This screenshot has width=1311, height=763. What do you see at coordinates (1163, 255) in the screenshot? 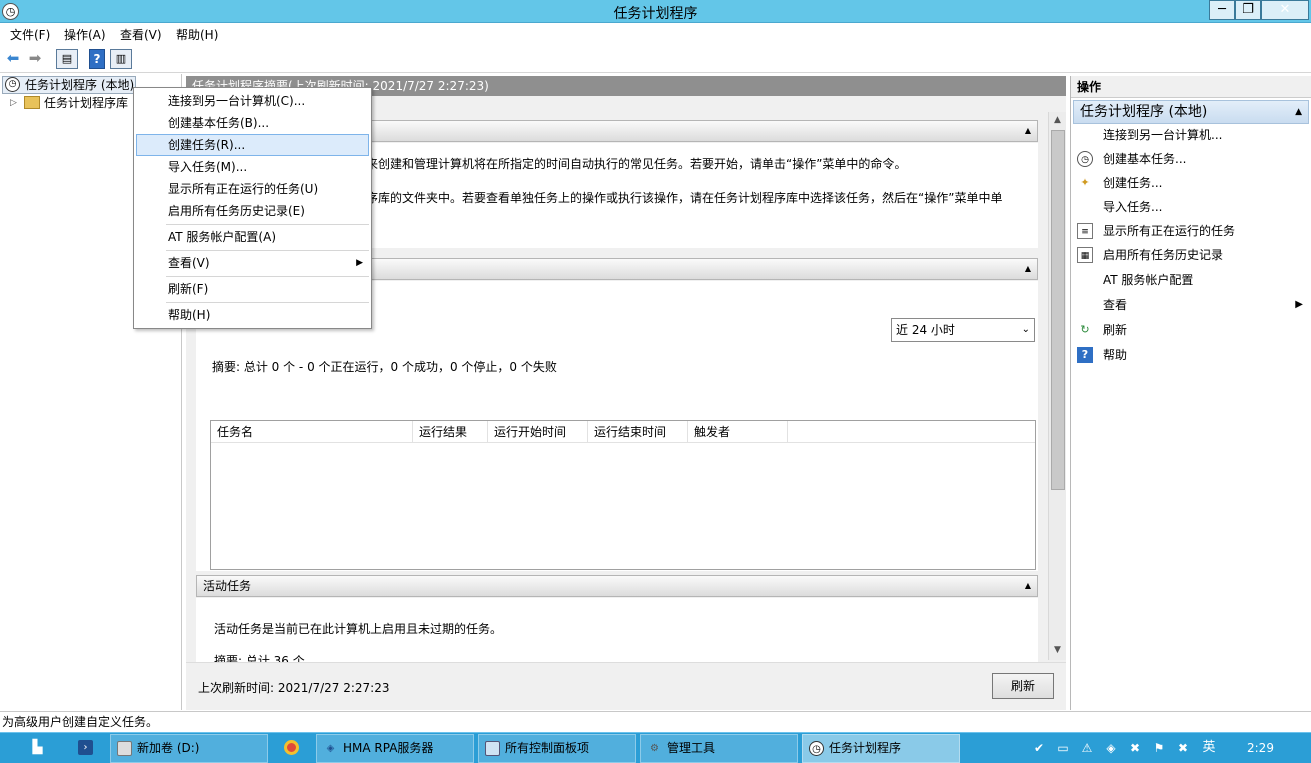
I see `action-label: 启用所有任务历史记录` at bounding box center [1163, 255].